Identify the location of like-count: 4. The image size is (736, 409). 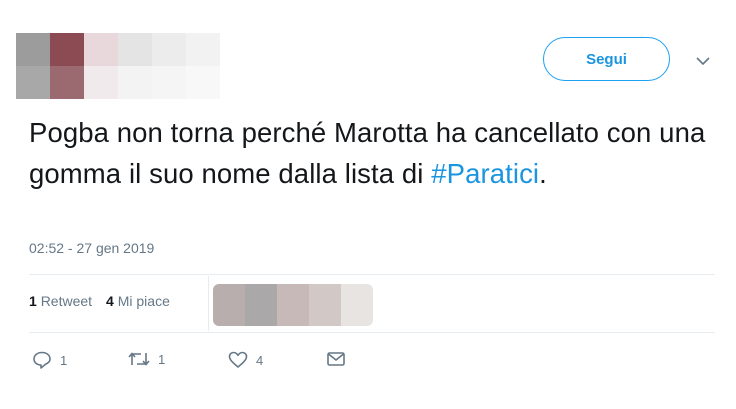
(260, 360).